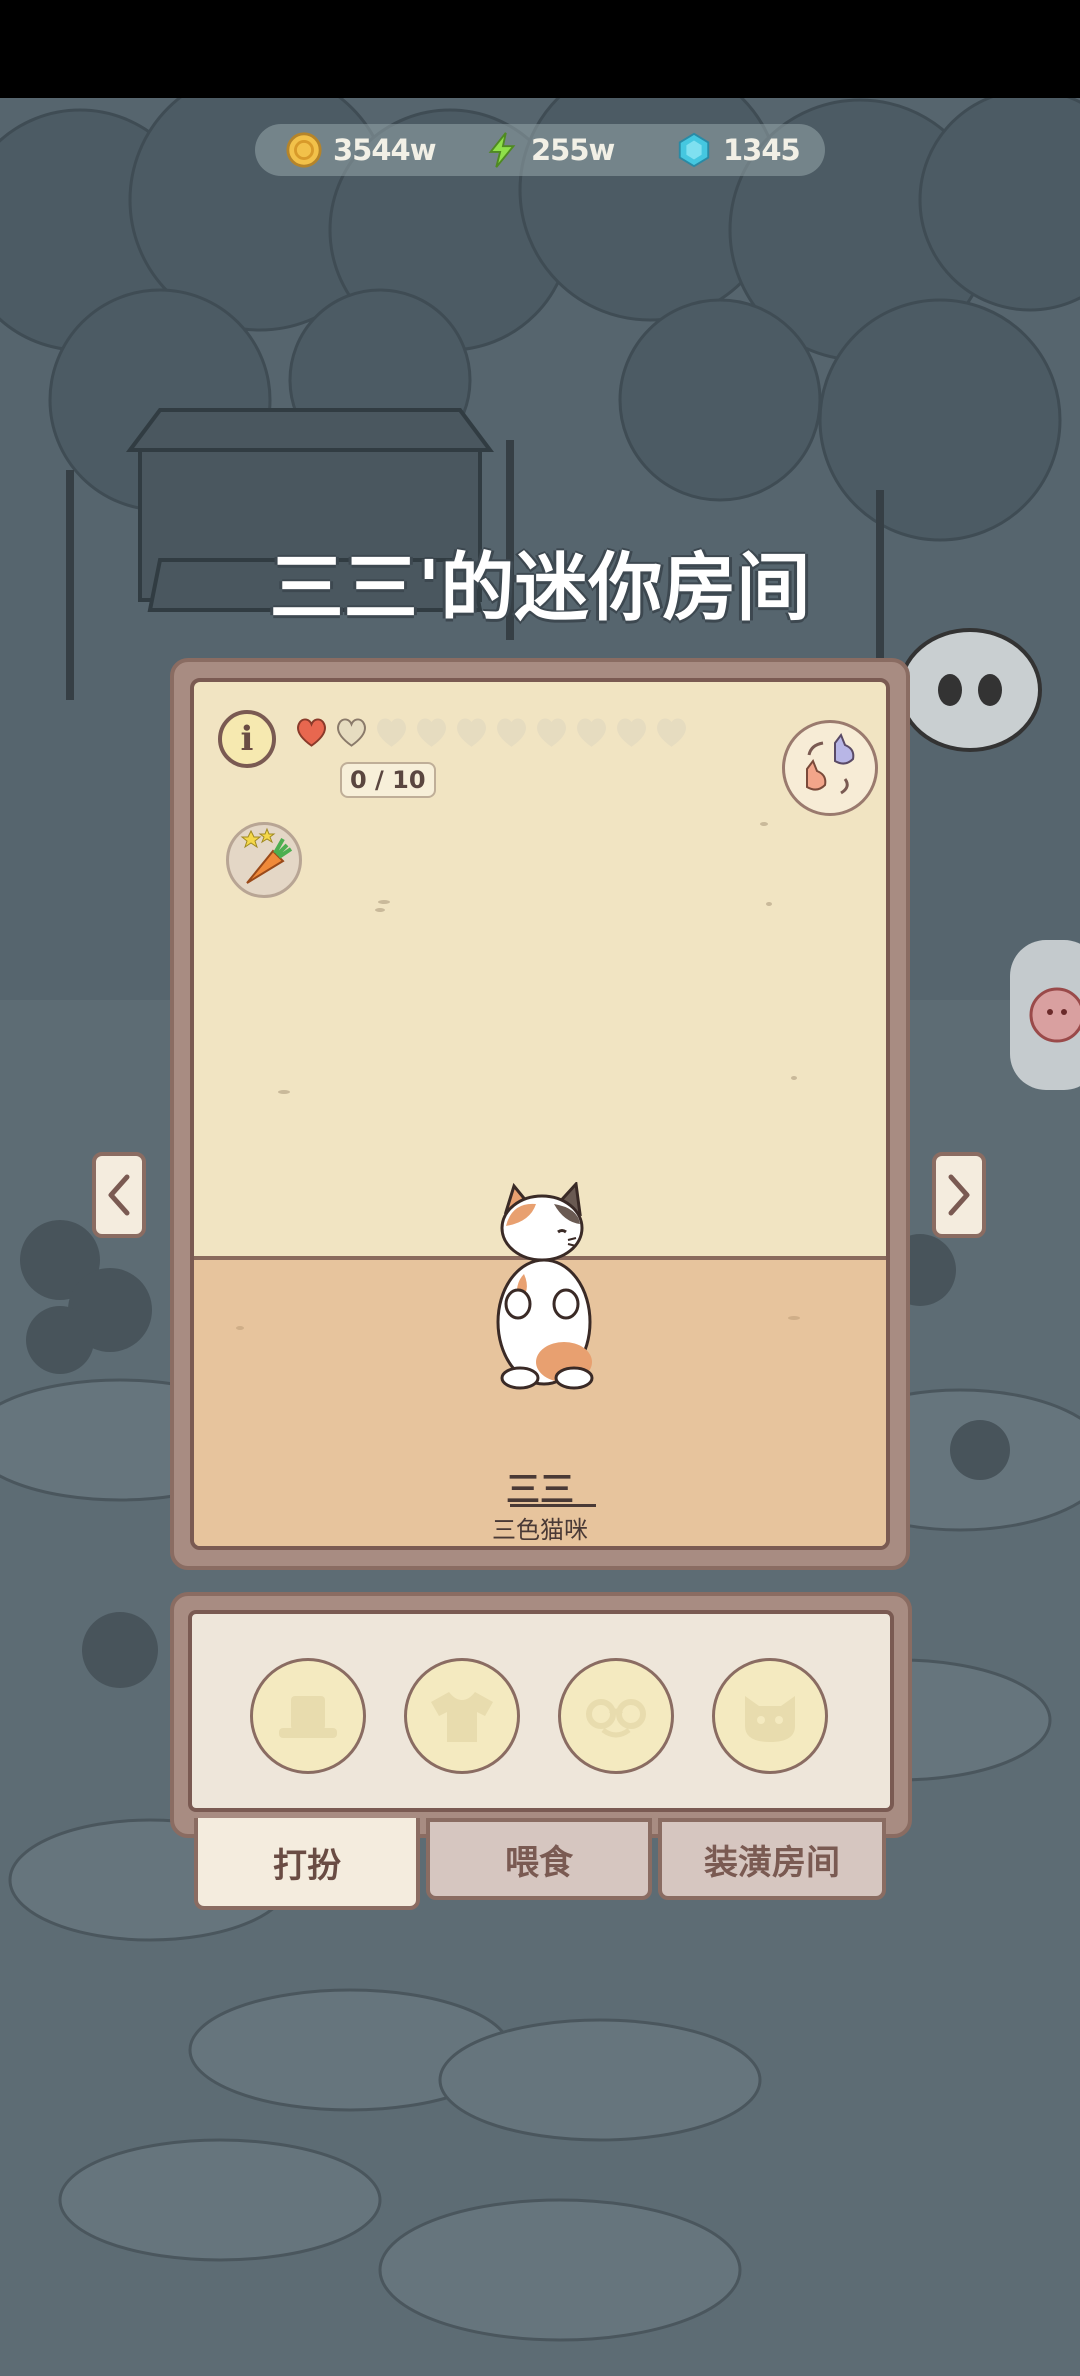  I want to click on next-pet-button, so click(959, 1195).